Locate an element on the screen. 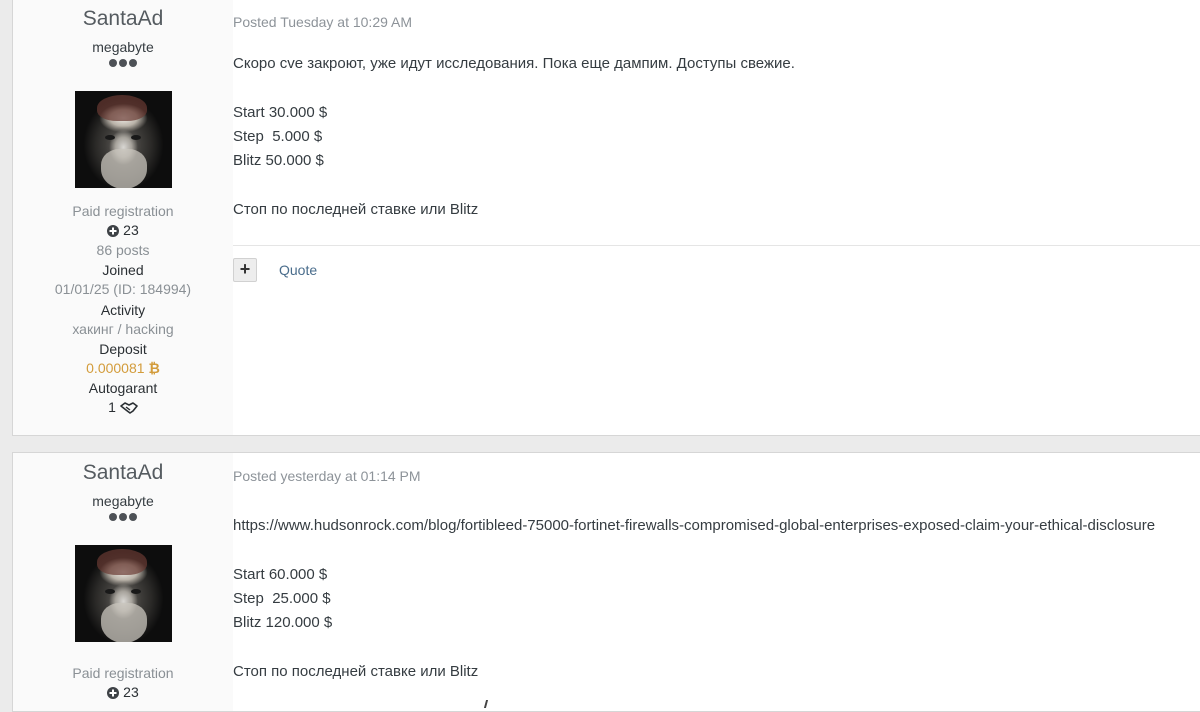 Image resolution: width=1200 pixels, height=712 pixels. post-timestamp: Posted yesterday at 01:14 PM is located at coordinates (327, 476).